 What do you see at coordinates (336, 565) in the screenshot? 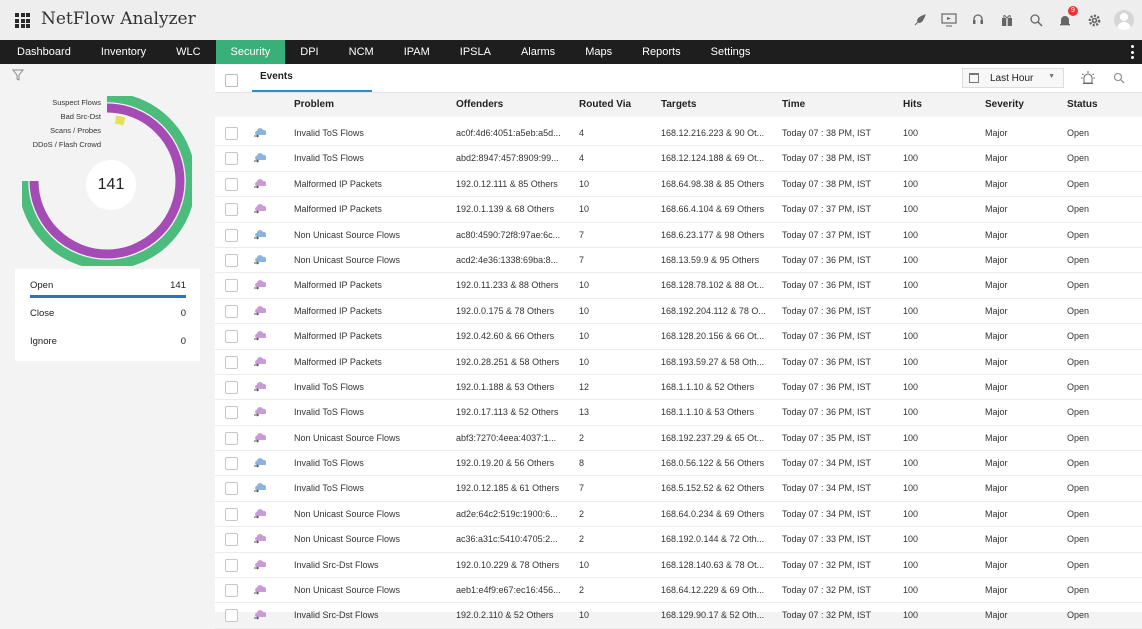
I see `problem-cell: Invalid Src-Dst Flows` at bounding box center [336, 565].